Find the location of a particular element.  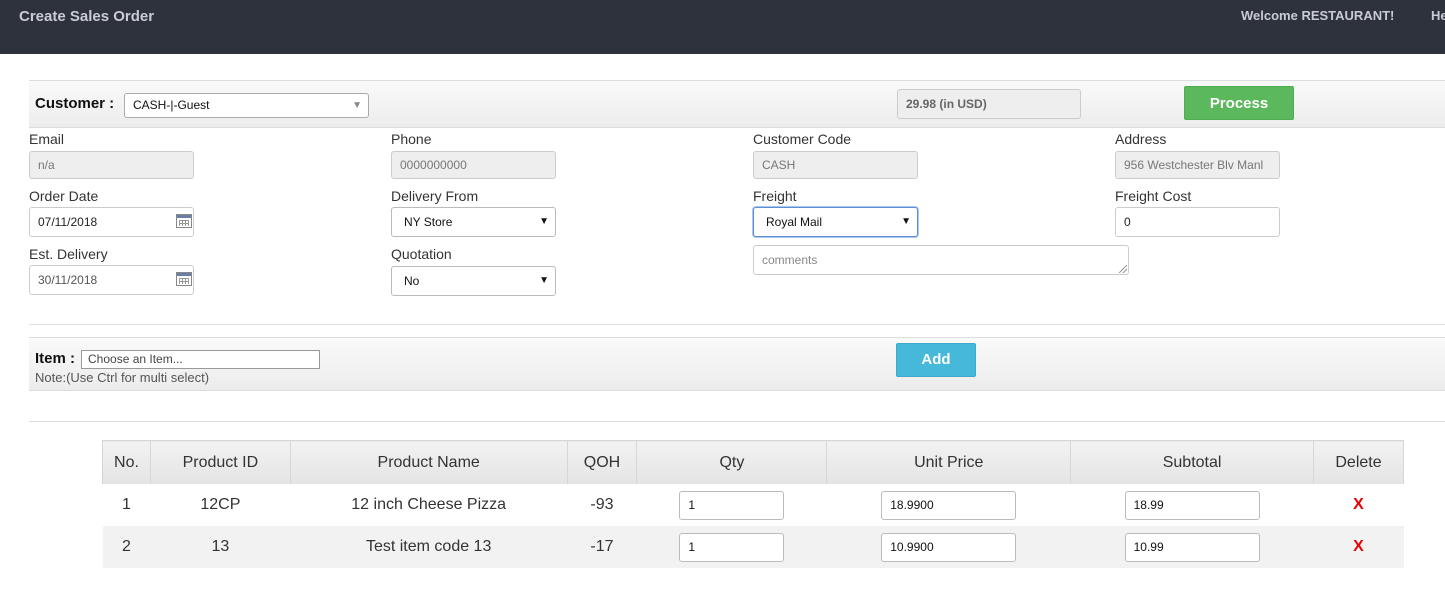

email-field: n/a is located at coordinates (111, 165).